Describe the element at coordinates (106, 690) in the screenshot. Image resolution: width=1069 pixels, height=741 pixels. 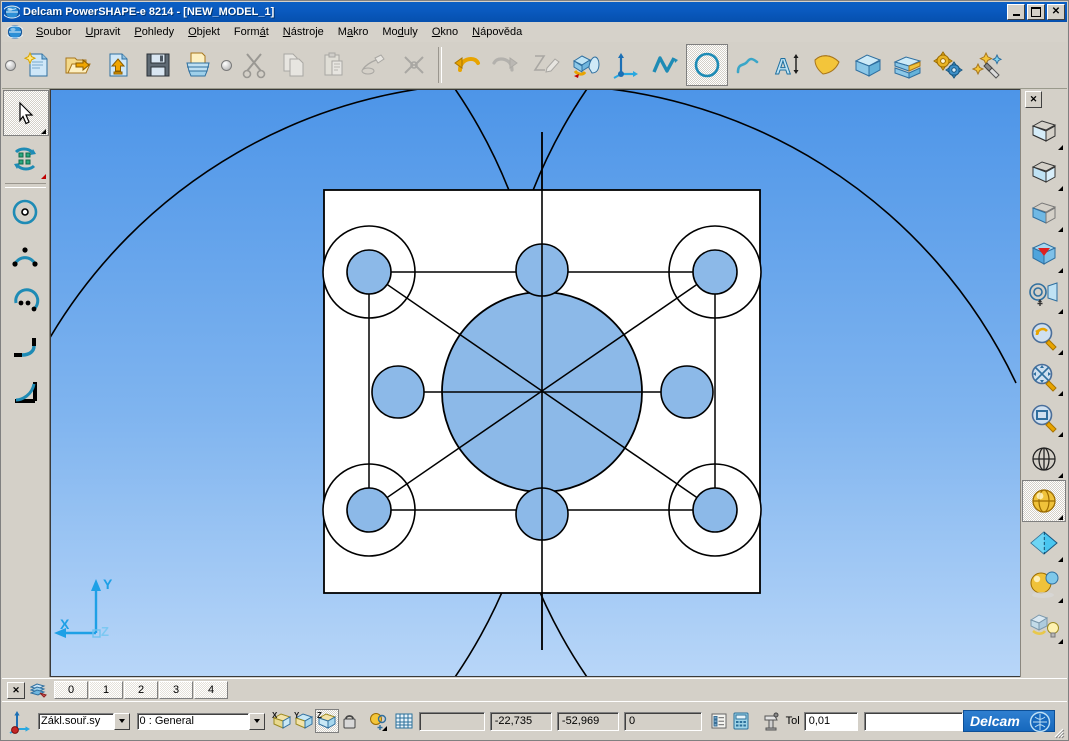
I see `level-tab-1: 1` at that location.